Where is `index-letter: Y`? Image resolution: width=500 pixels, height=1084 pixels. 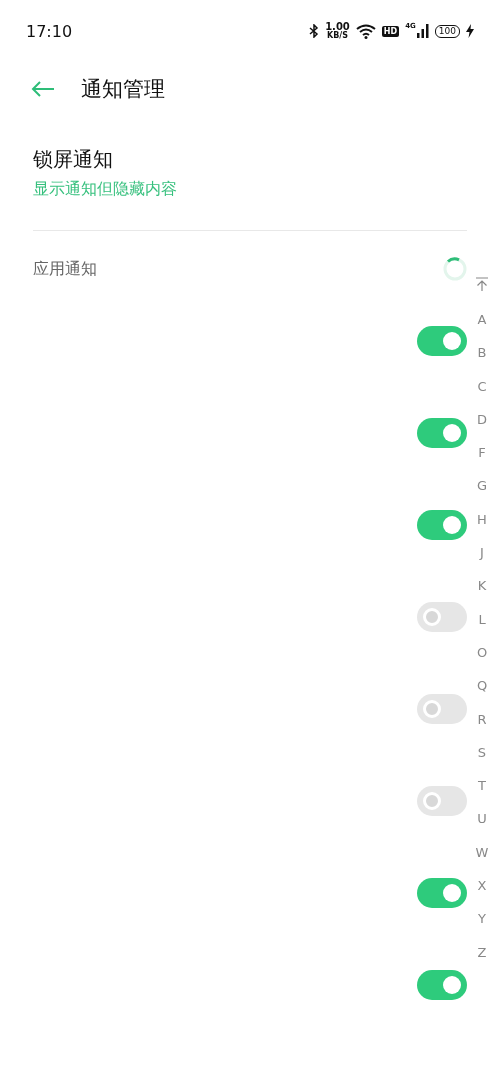 index-letter: Y is located at coordinates (482, 919).